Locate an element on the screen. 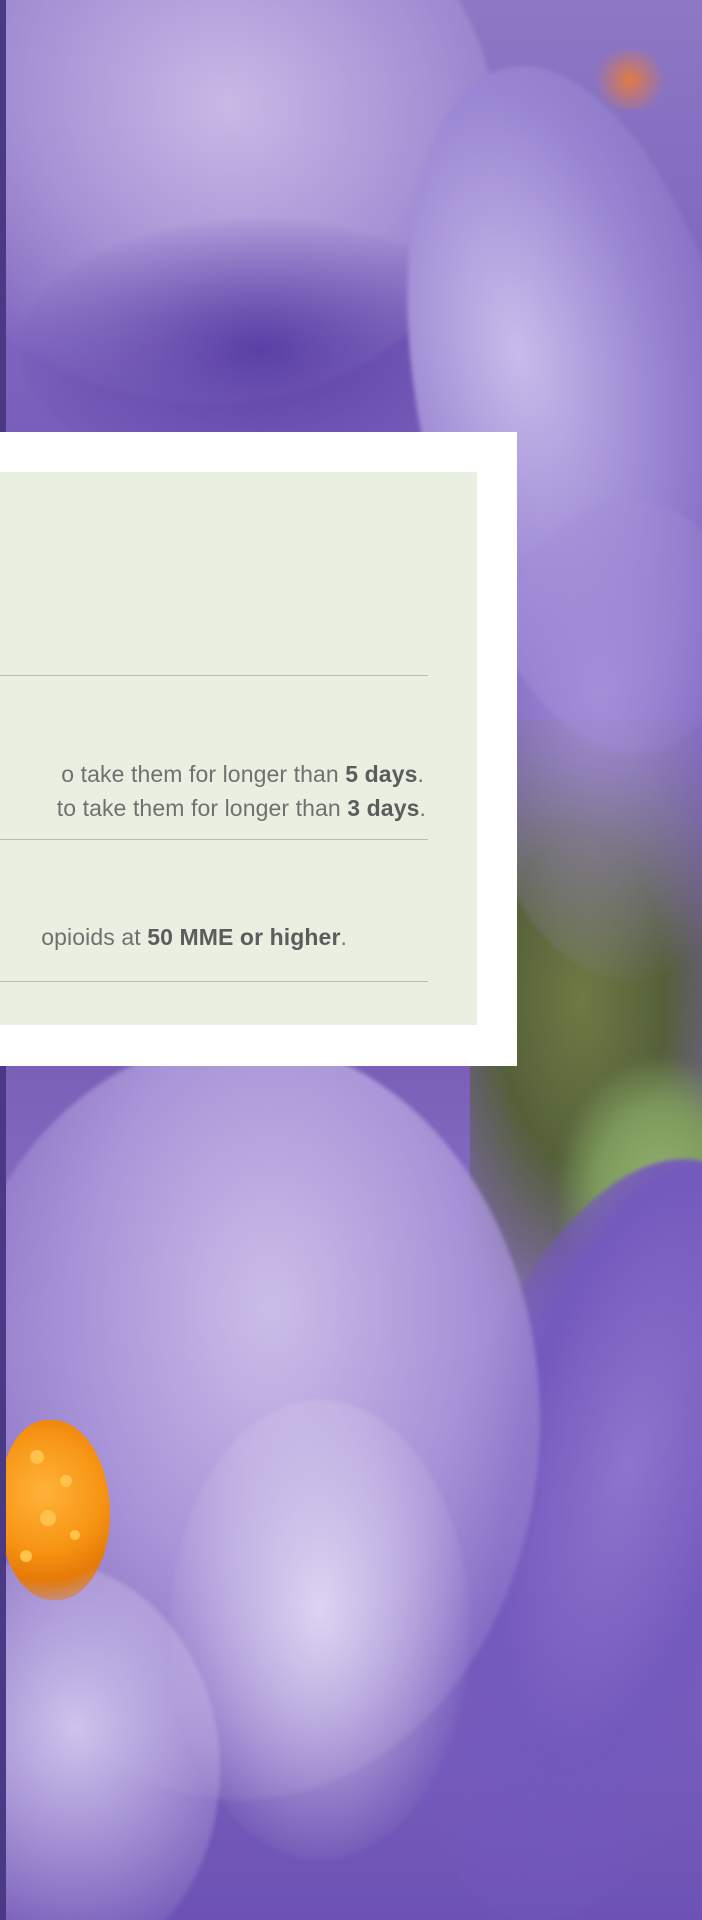 Image resolution: width=702 pixels, height=1920 pixels. guideline-line-2-prefix: to take them for longer than is located at coordinates (202, 808).